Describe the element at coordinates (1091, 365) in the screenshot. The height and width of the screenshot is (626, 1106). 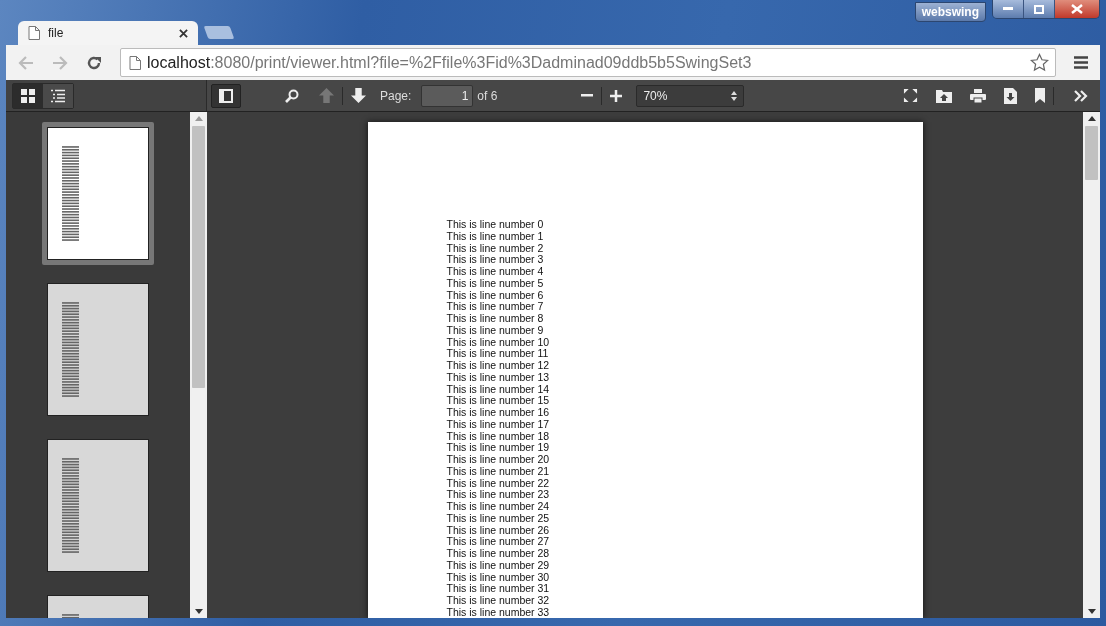
I see `page-scrollbar` at that location.